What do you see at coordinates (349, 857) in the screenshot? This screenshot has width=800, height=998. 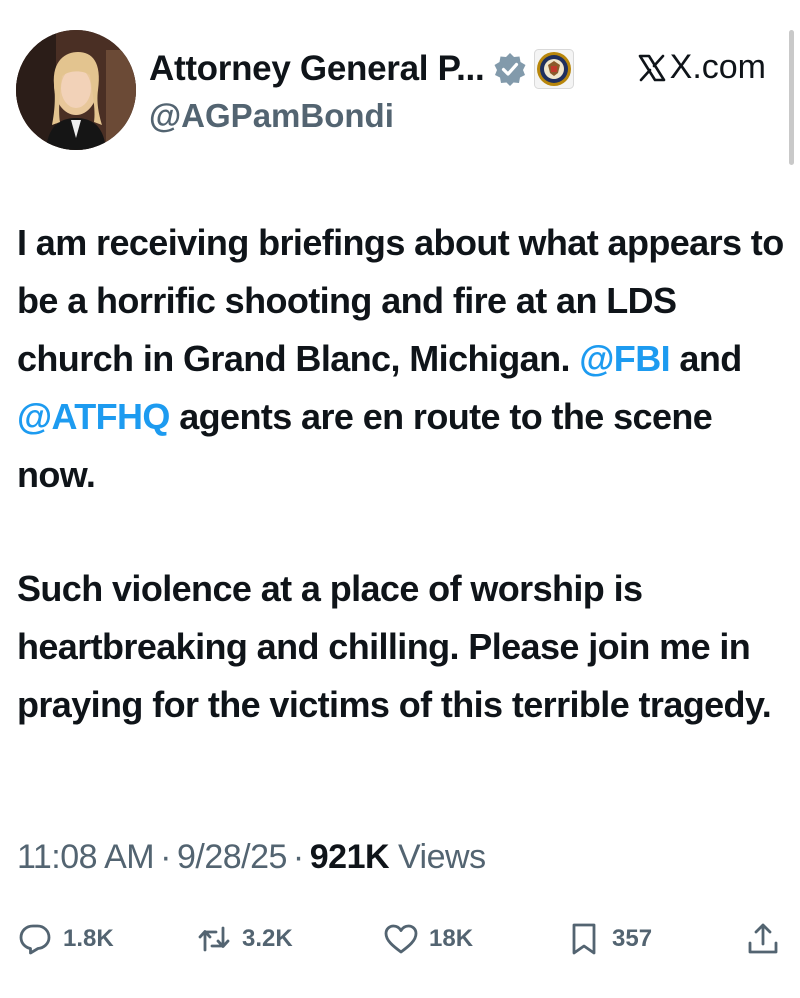 I see `views-count: 921K` at bounding box center [349, 857].